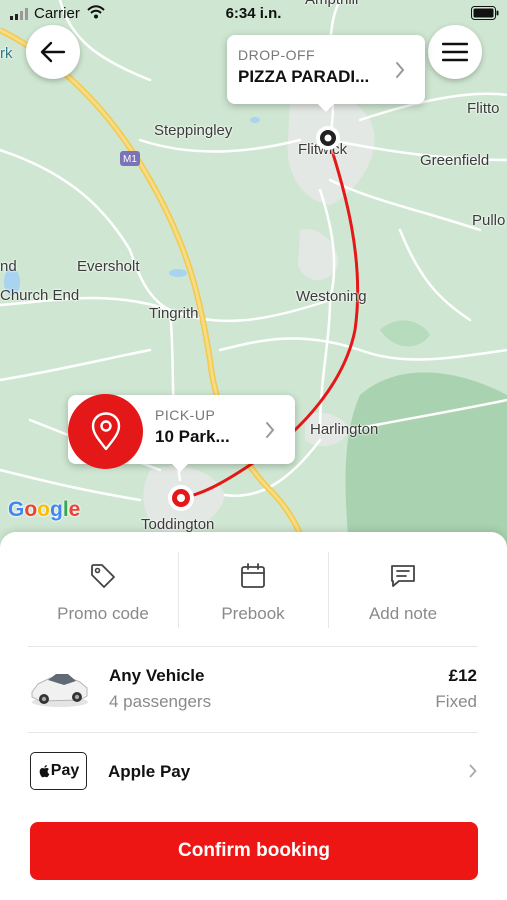 Image resolution: width=507 pixels, height=900 pixels. I want to click on road-badge-text: M1, so click(130, 159).